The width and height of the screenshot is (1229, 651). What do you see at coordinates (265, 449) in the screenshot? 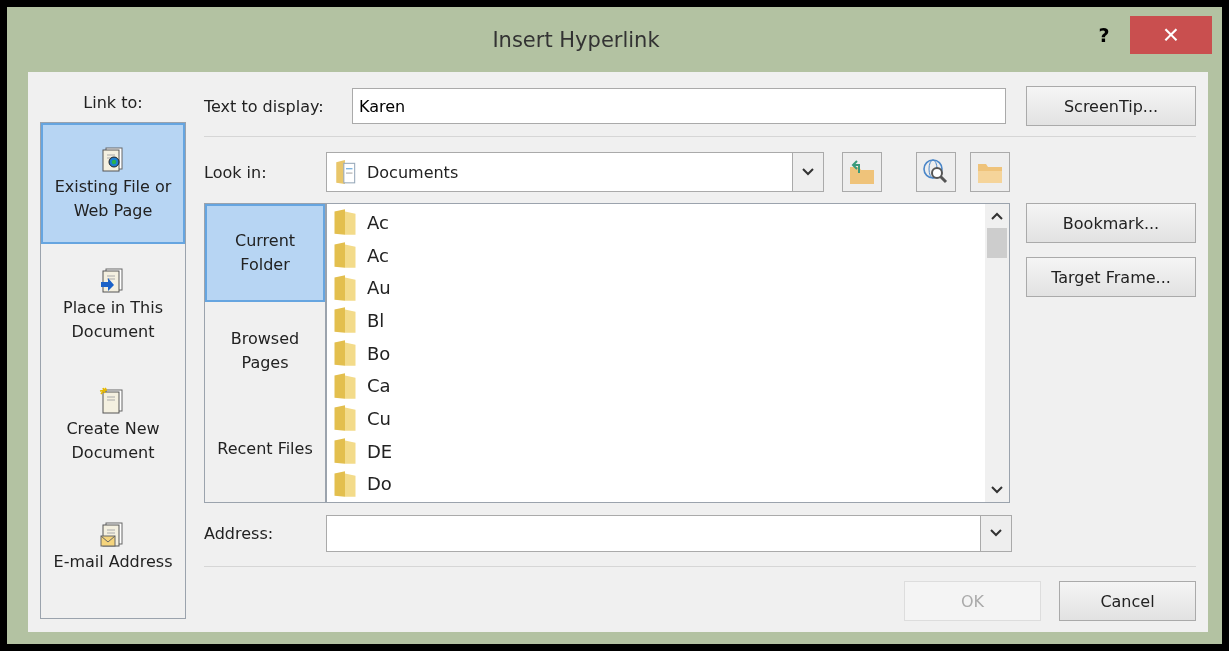
I see `browse-tab: Recent Files` at bounding box center [265, 449].